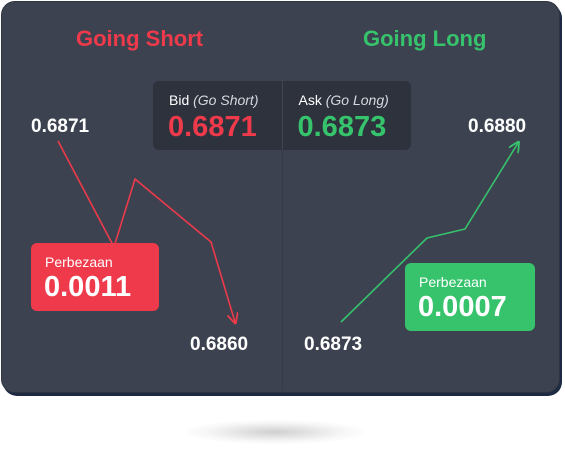 Image resolution: width=565 pixels, height=458 pixels. I want to click on short-start-price: 0.6871, so click(60, 126).